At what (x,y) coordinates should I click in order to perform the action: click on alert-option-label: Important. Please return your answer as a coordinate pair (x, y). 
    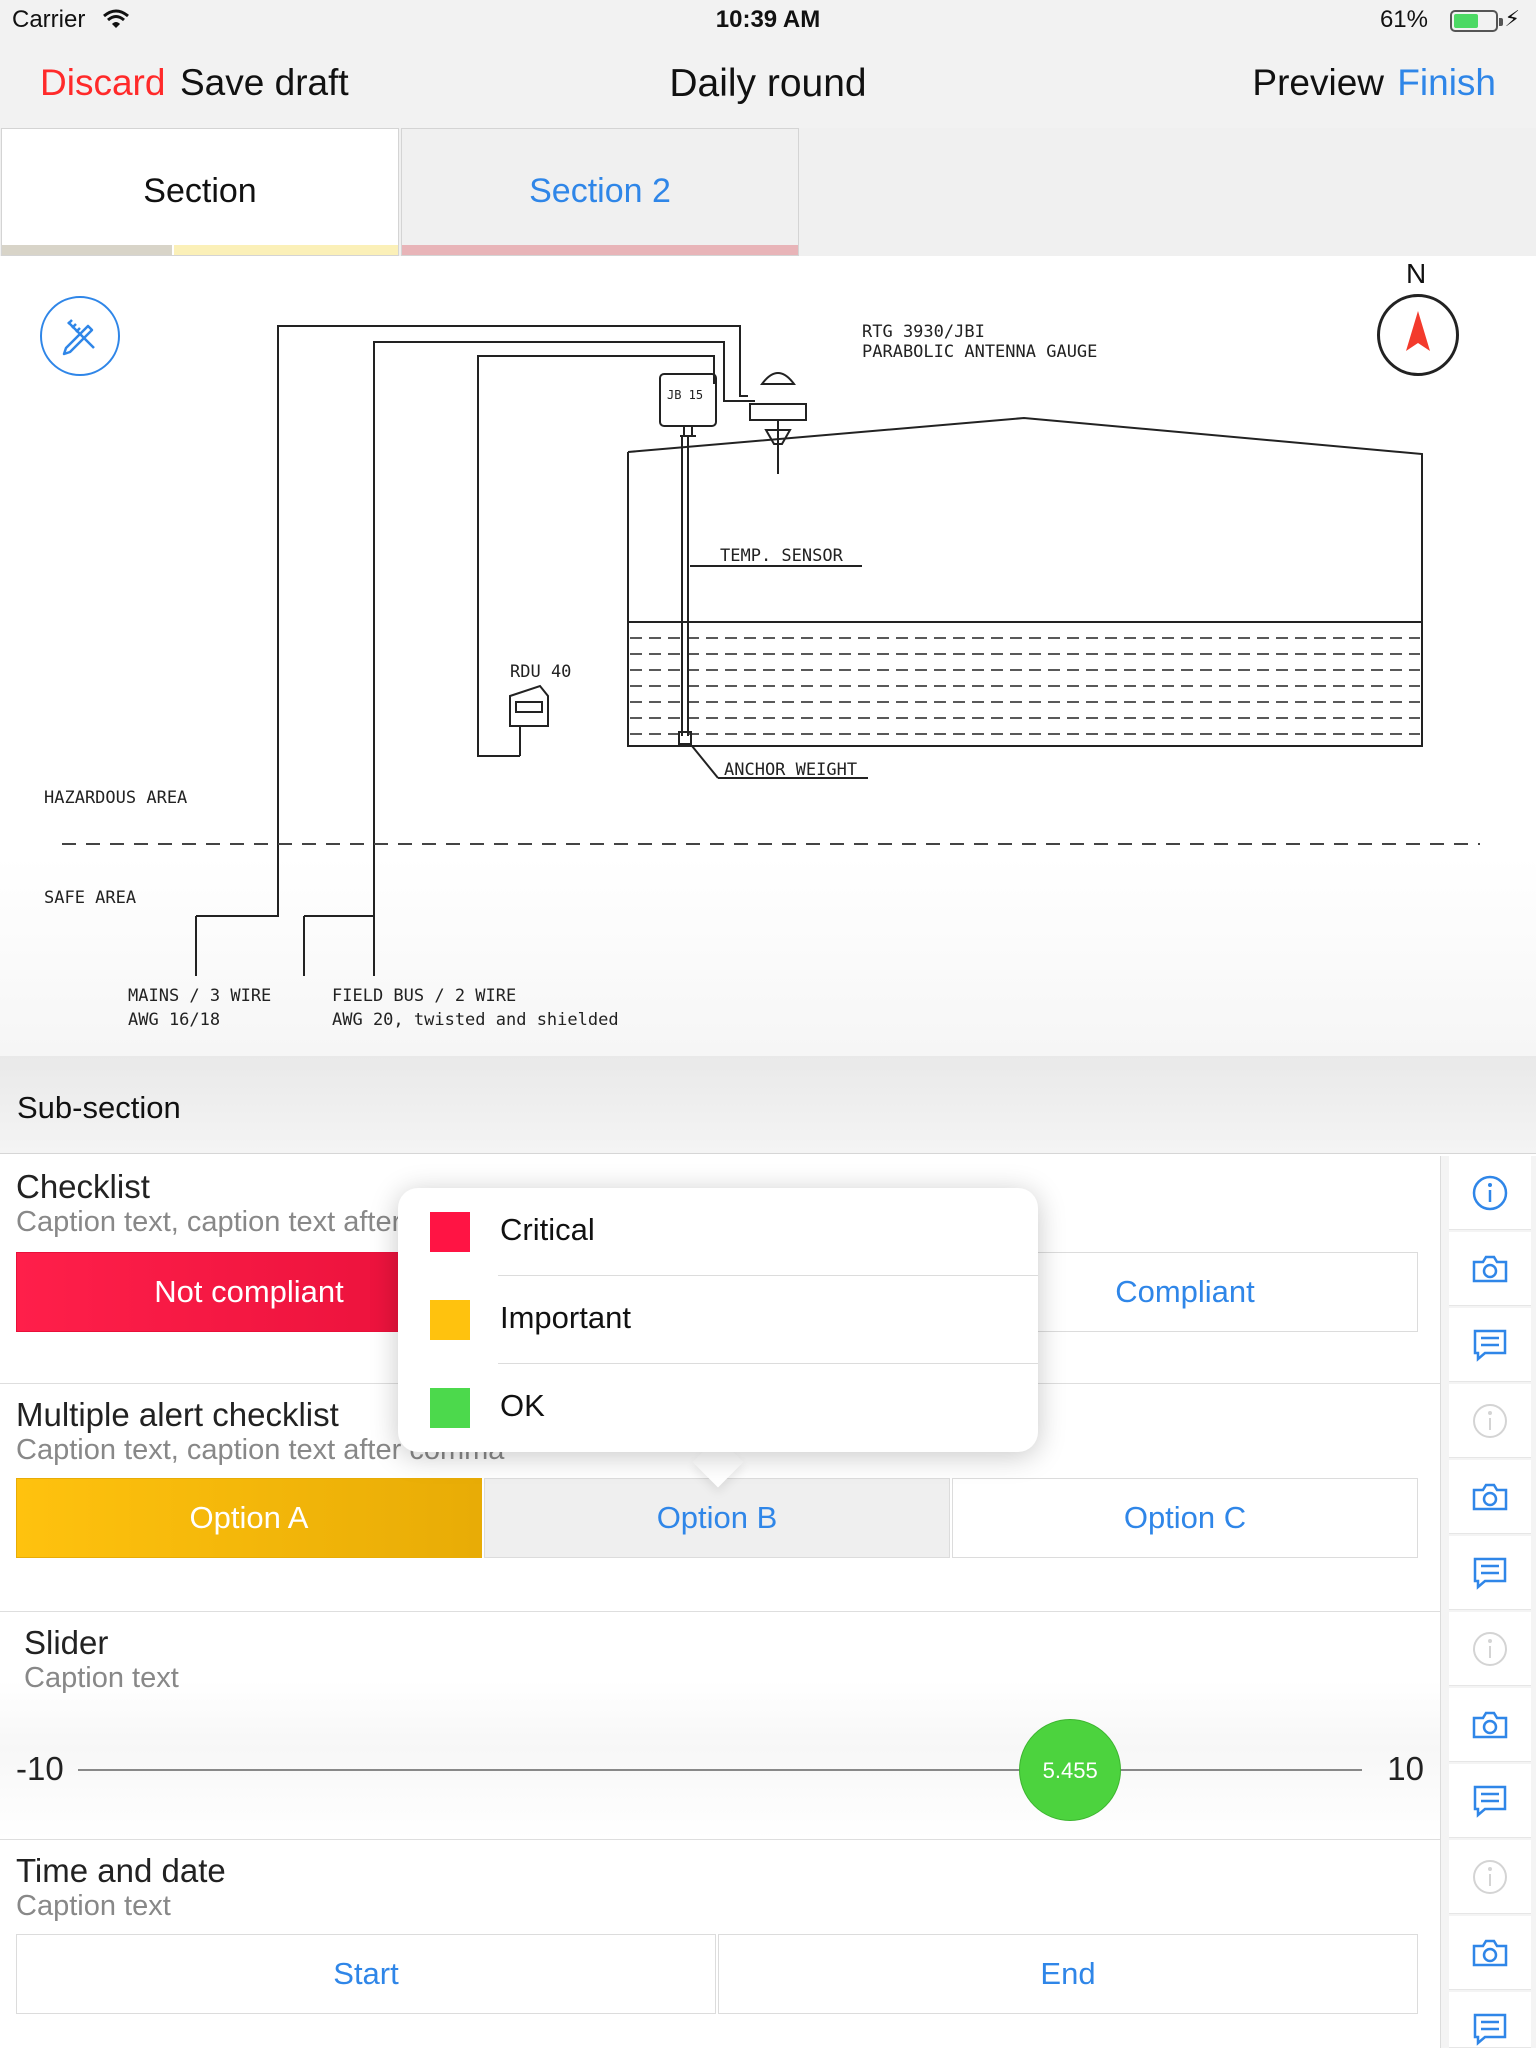
    Looking at the image, I should click on (565, 1317).